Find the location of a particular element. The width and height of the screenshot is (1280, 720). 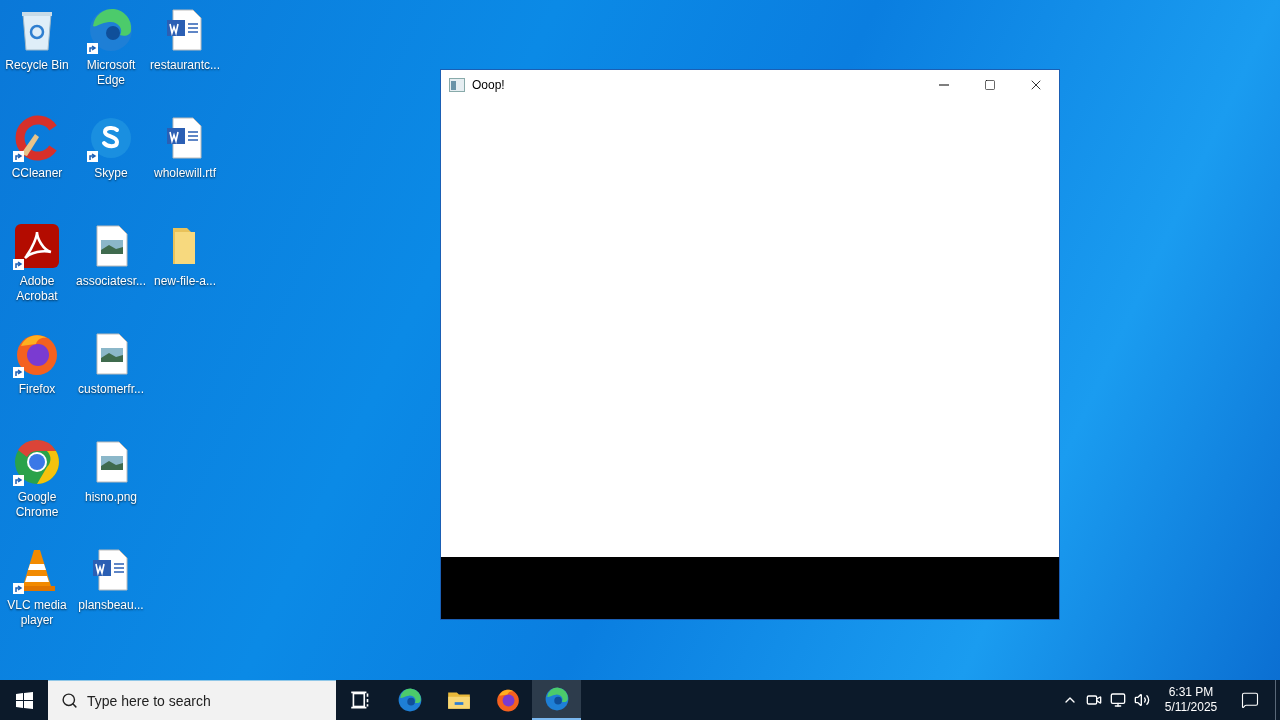

desktop-icon-label: VLC media player is located at coordinates (37, 613).